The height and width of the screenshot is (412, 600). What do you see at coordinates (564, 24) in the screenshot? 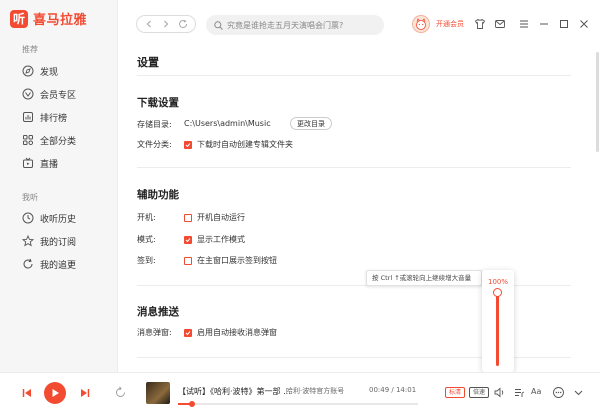
I see `maximize-icon` at bounding box center [564, 24].